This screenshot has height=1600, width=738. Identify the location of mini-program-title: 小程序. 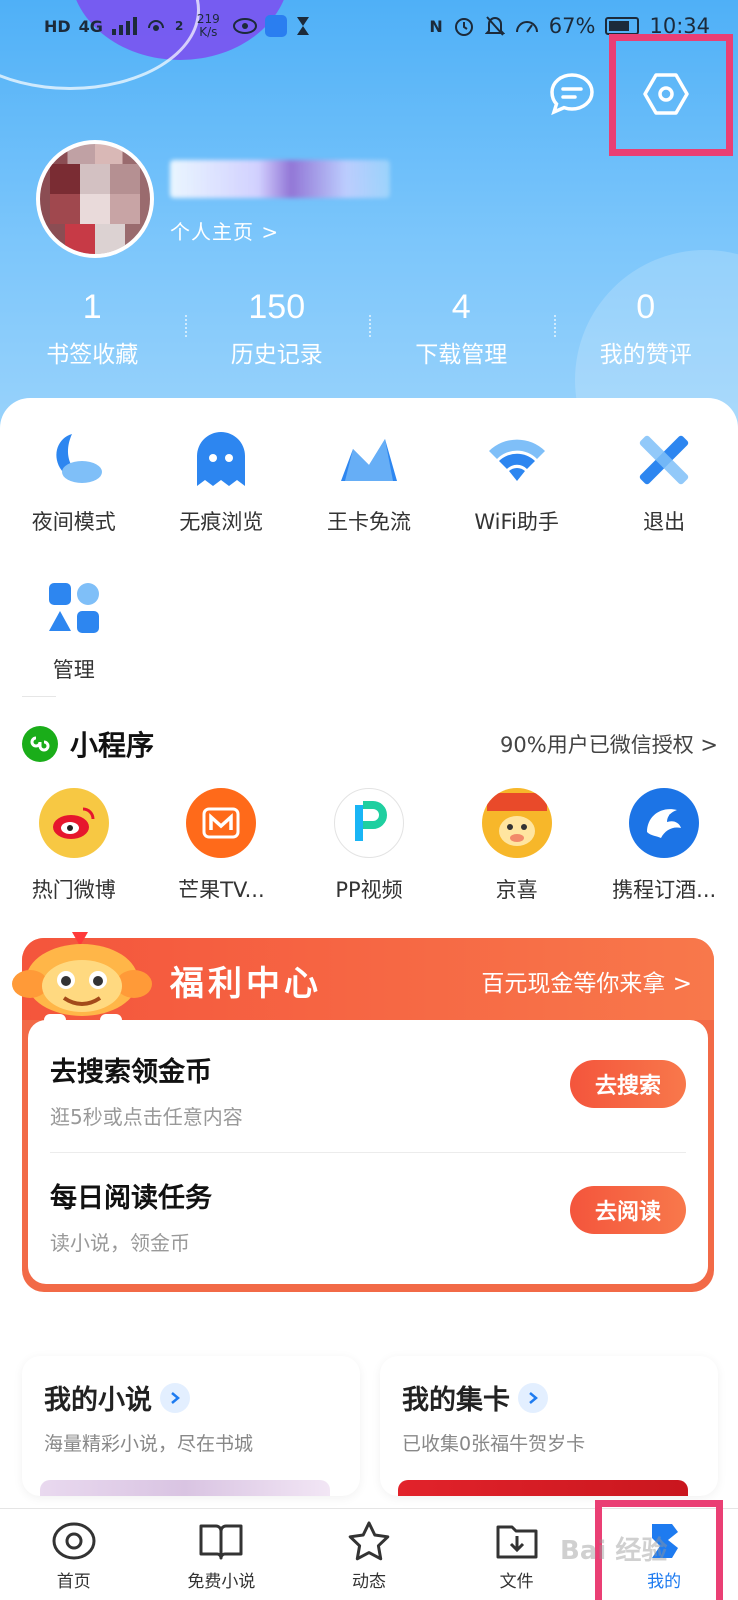
(112, 745).